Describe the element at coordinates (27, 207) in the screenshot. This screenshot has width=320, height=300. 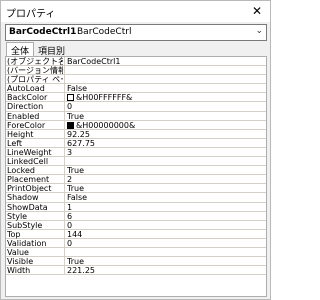
I see `property-name: ShowData` at that location.